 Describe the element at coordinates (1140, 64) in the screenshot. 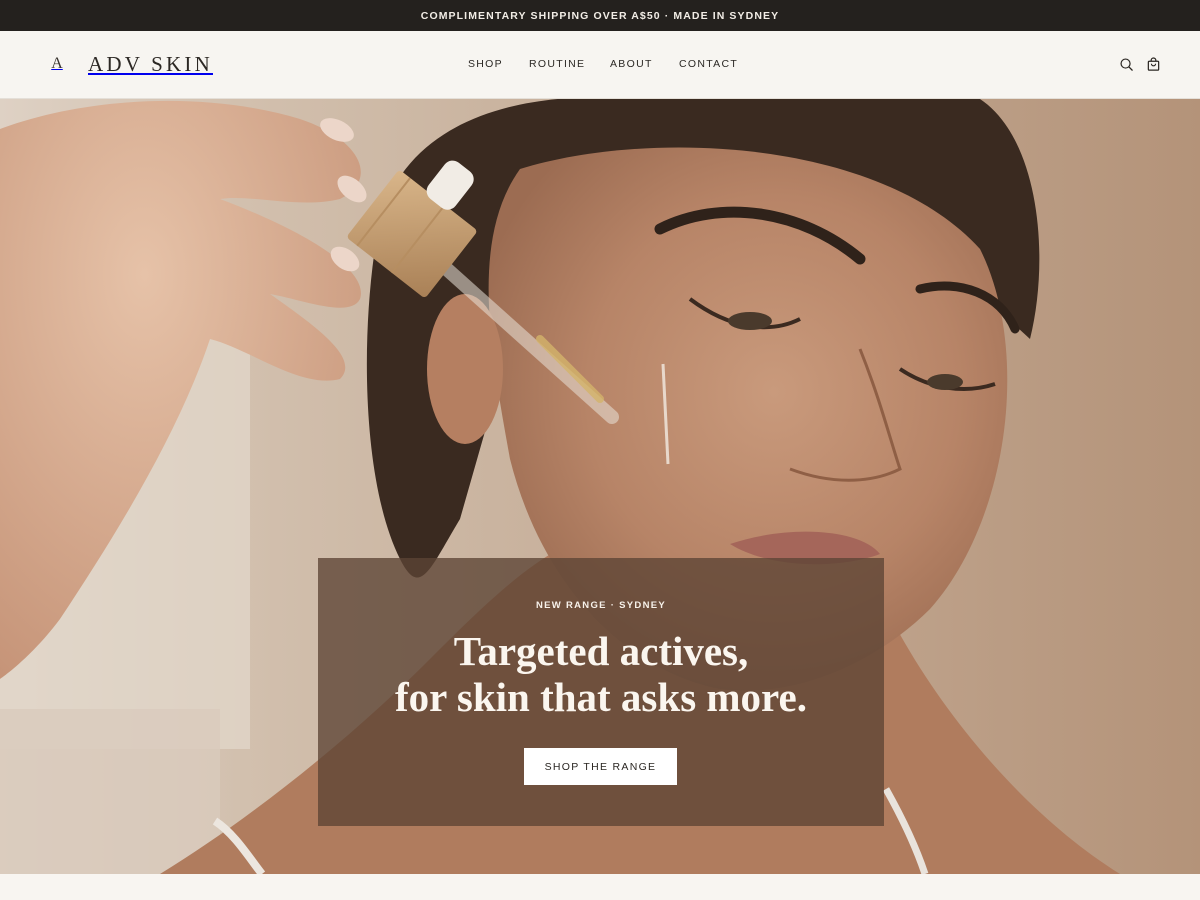

I see `header-icons` at that location.